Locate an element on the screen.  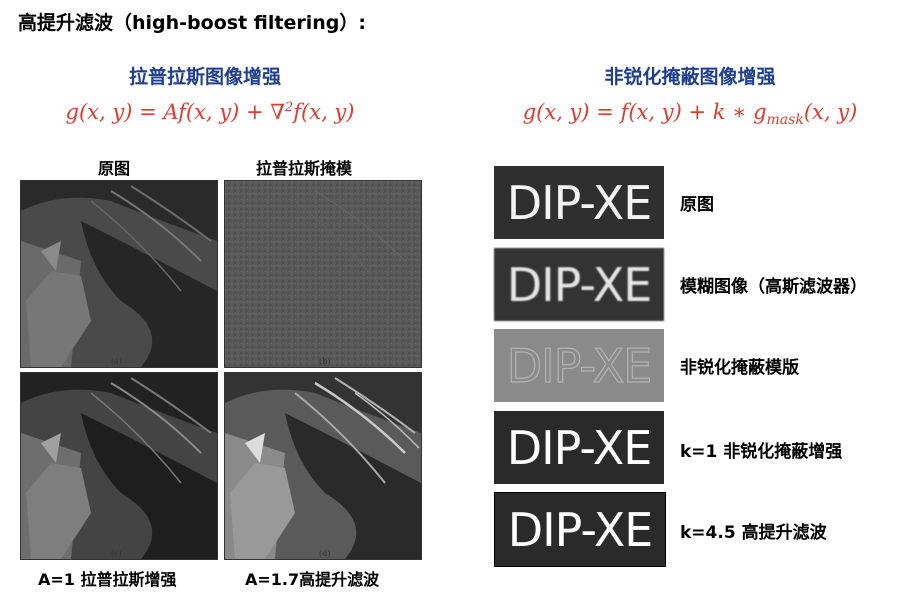
tile-label-k45: k=4.5 高提升滤波 is located at coordinates (753, 533).